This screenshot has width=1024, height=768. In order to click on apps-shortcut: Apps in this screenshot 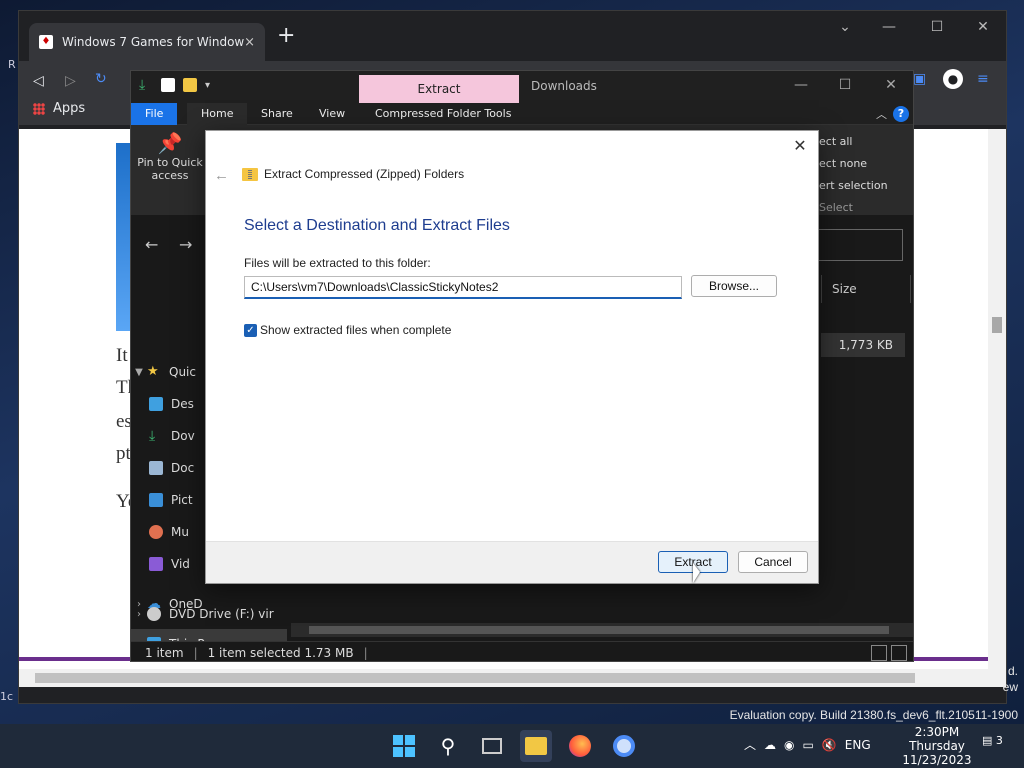, I will do `click(59, 108)`.